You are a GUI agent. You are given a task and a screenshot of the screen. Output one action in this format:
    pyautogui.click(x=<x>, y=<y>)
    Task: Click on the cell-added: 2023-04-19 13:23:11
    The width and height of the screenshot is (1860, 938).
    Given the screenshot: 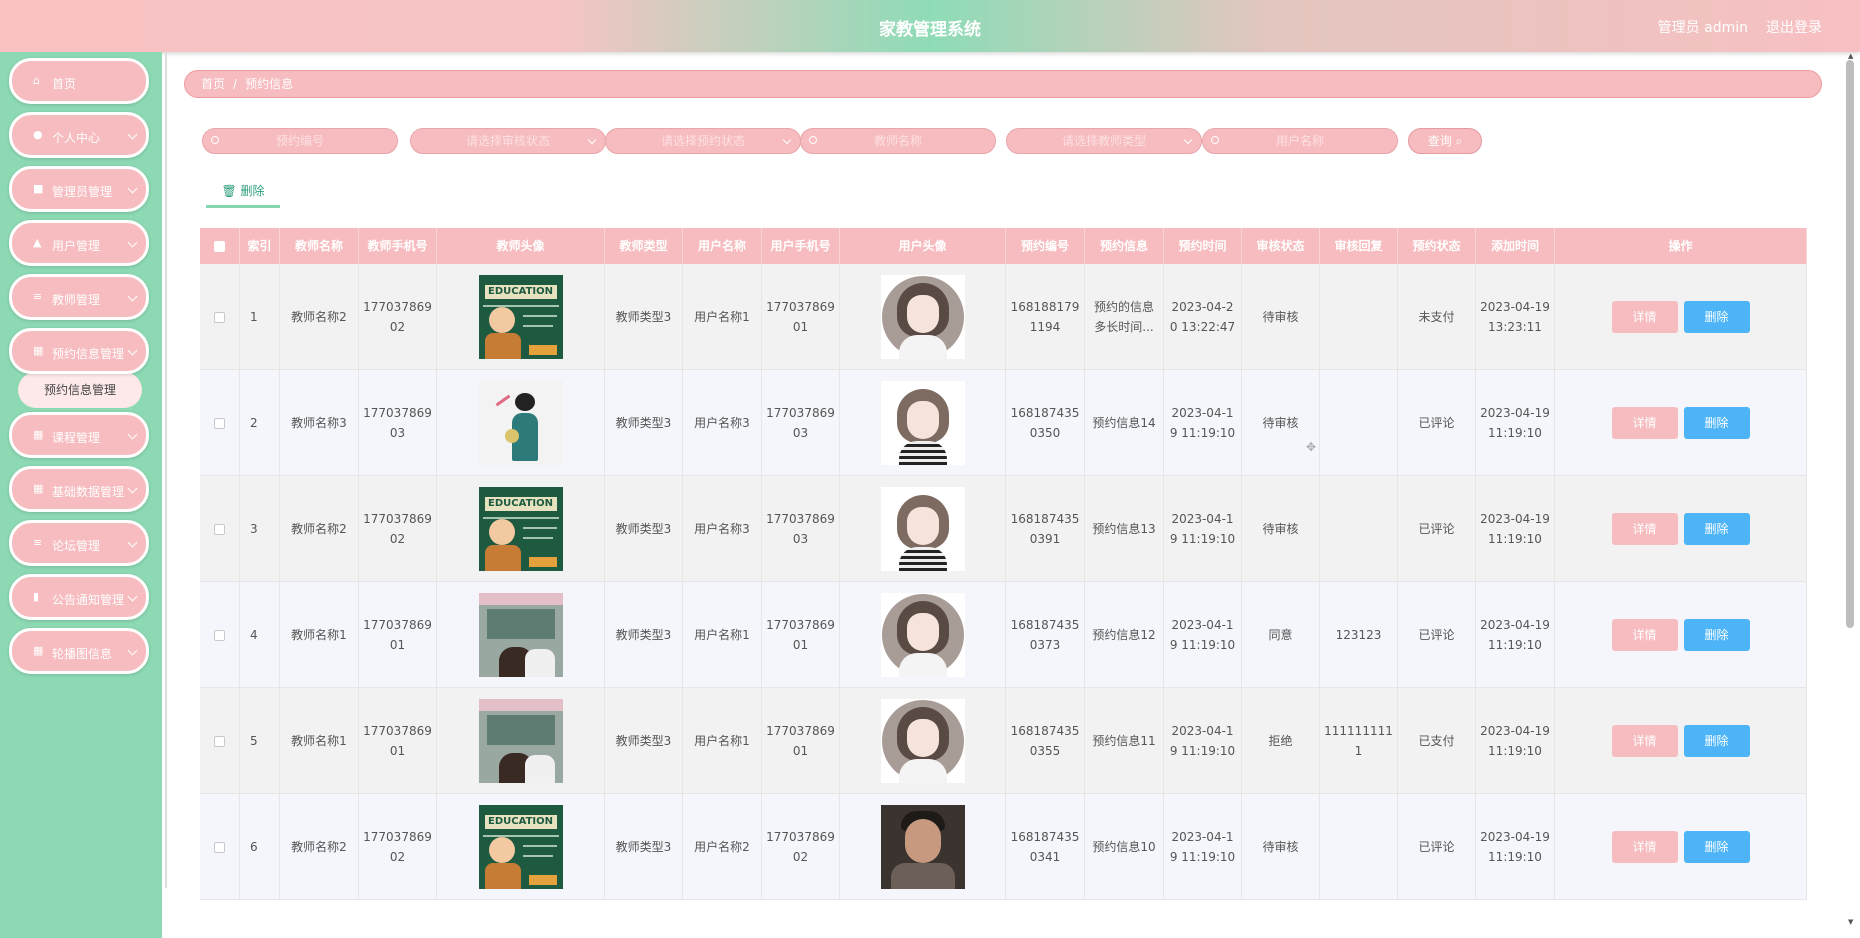 What is the action you would take?
    pyautogui.click(x=1515, y=317)
    